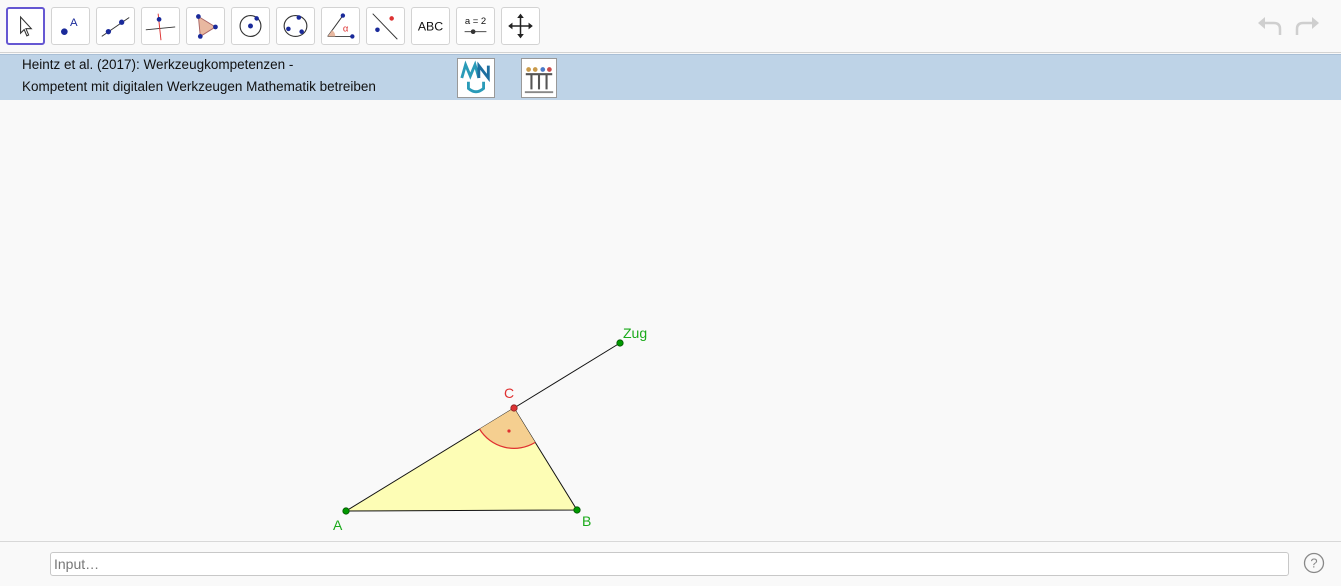  What do you see at coordinates (509, 393) in the screenshot?
I see `label-c: C` at bounding box center [509, 393].